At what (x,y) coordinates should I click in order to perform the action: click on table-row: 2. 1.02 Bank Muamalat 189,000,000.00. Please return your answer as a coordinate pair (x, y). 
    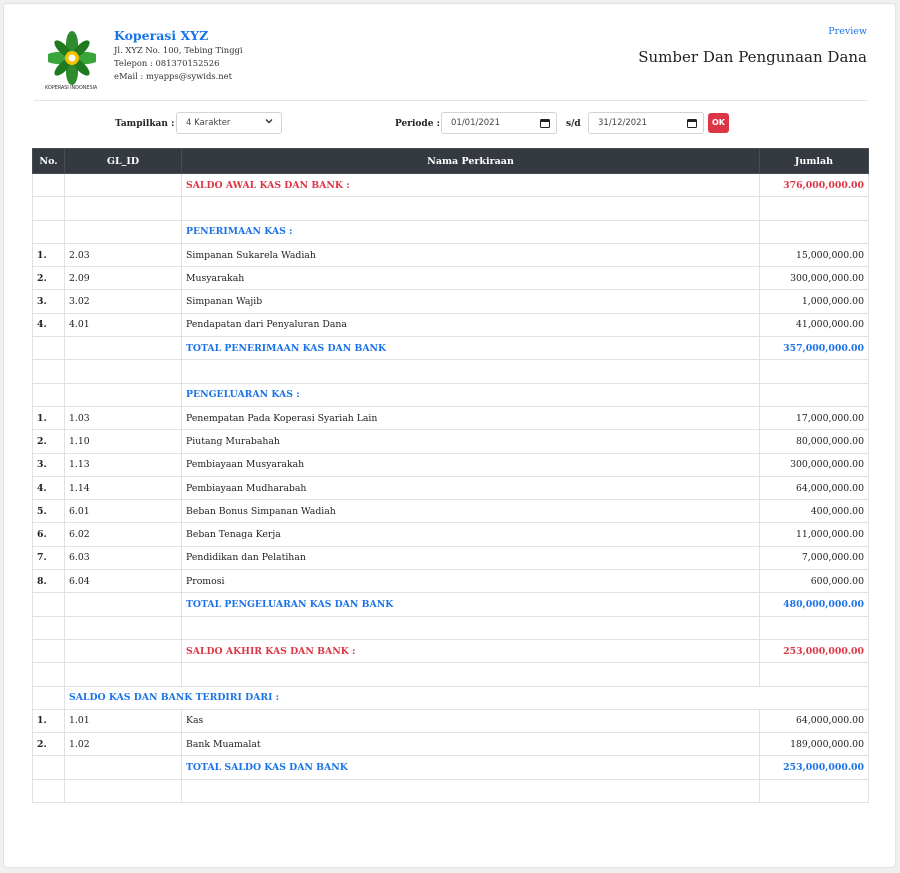
    Looking at the image, I should click on (450, 744).